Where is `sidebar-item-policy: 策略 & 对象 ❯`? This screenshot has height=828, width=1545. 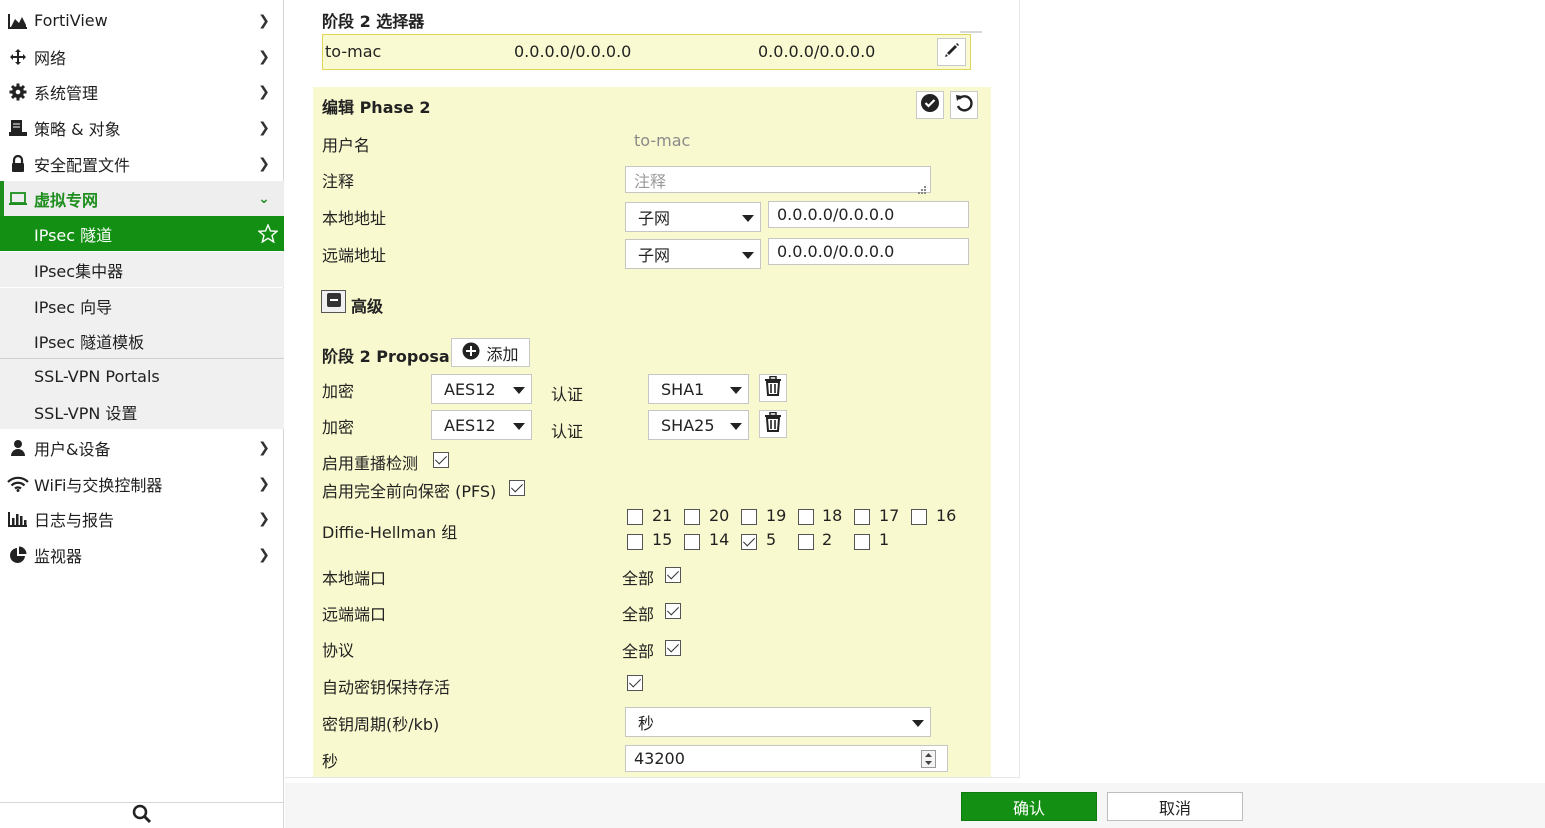
sidebar-item-policy: 策略 & 对象 ❯ is located at coordinates (142, 127).